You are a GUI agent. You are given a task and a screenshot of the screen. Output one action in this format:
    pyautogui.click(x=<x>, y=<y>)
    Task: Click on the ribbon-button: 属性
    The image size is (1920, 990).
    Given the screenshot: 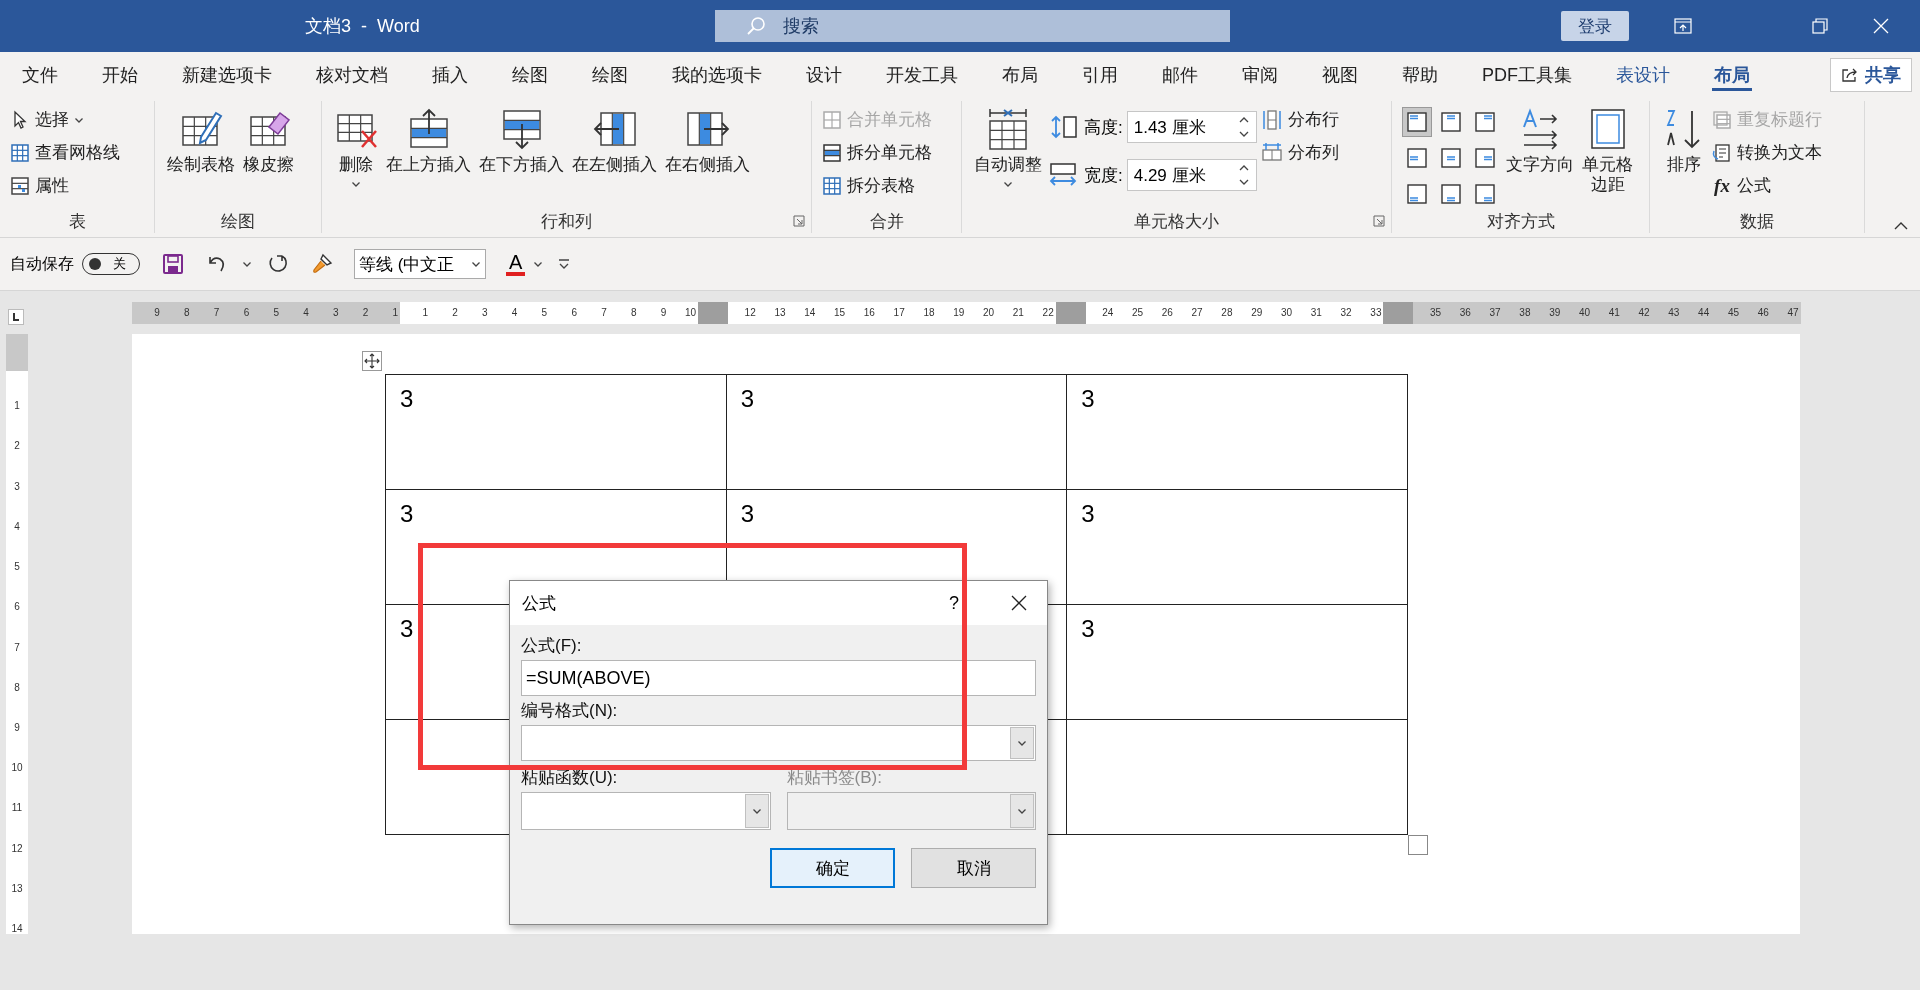 What is the action you would take?
    pyautogui.click(x=65, y=185)
    